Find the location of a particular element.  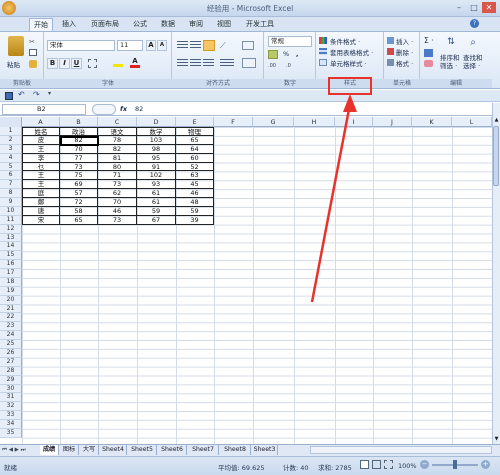

find-select-icon: ⌕ is located at coordinates (473, 44).